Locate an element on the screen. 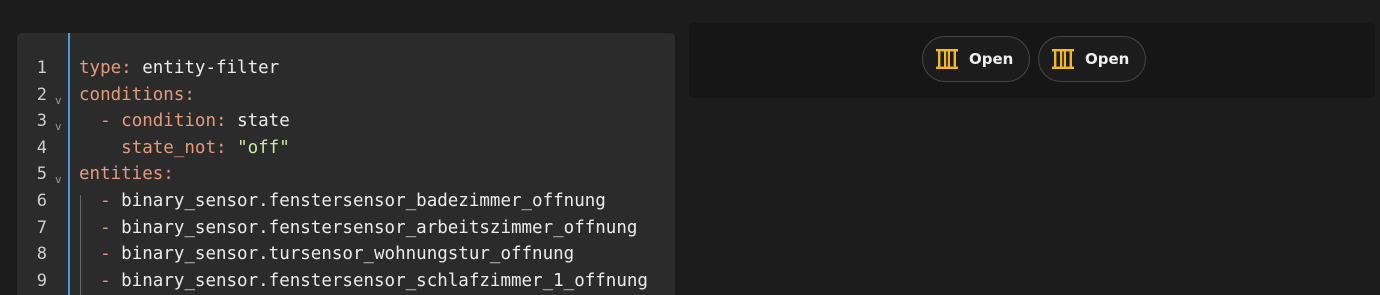  line-number: 4 is located at coordinates (43, 148).